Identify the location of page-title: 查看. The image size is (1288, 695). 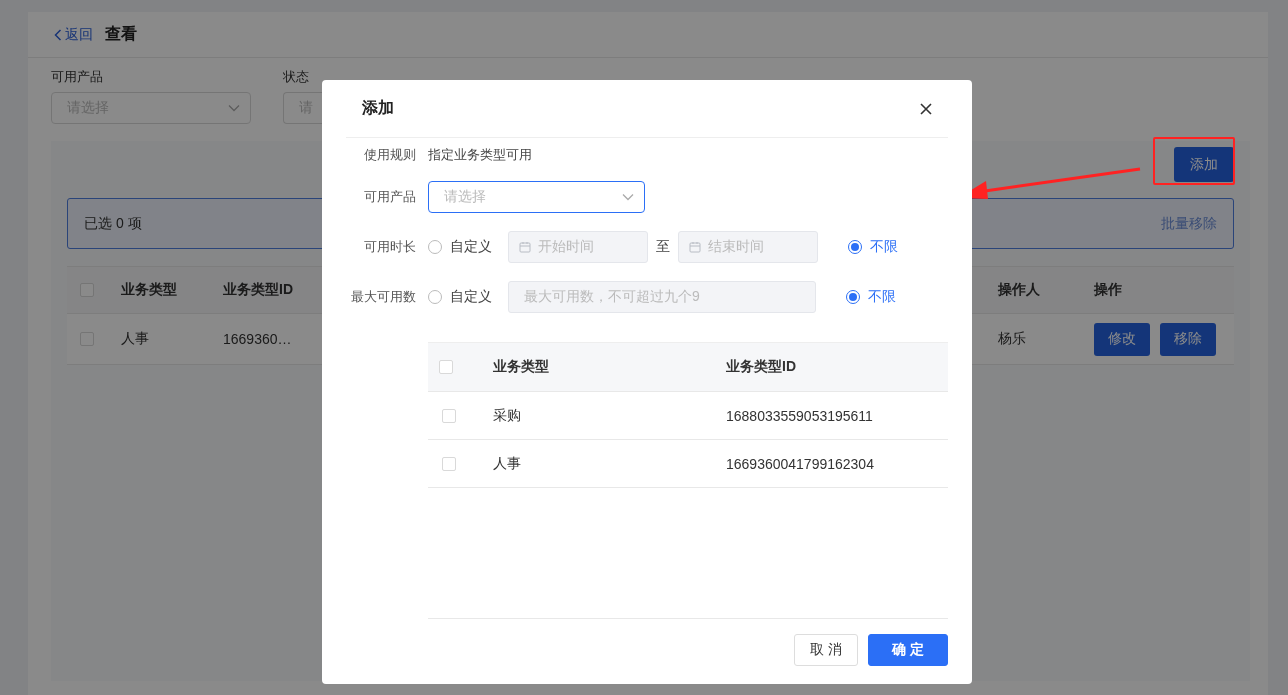
(121, 34).